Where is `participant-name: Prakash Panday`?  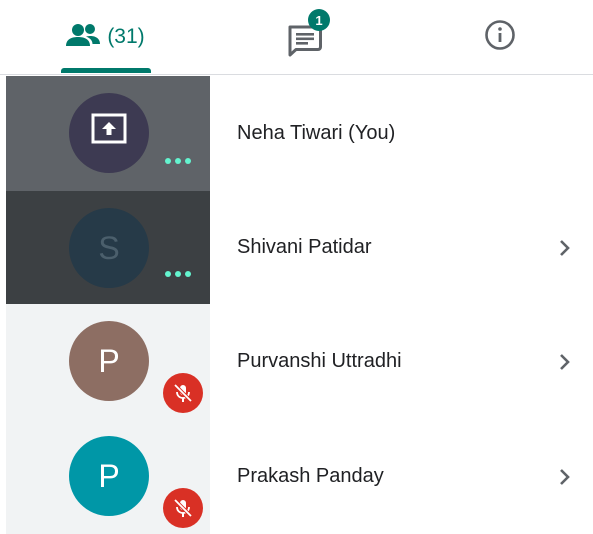
participant-name: Prakash Panday is located at coordinates (310, 476).